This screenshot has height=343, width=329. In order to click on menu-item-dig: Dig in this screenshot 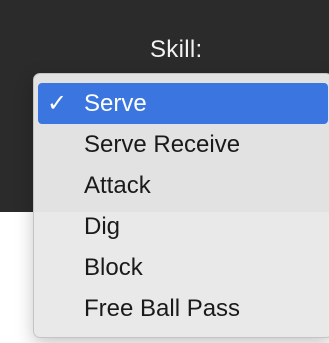, I will do `click(183, 226)`.